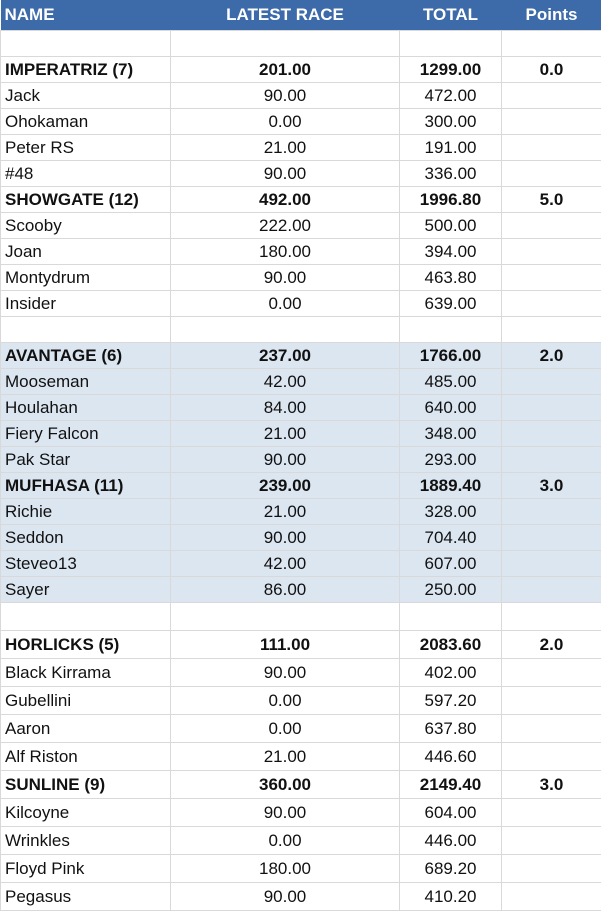 This screenshot has height=911, width=601. I want to click on table-row: Montydrum90.00463.80, so click(301, 278).